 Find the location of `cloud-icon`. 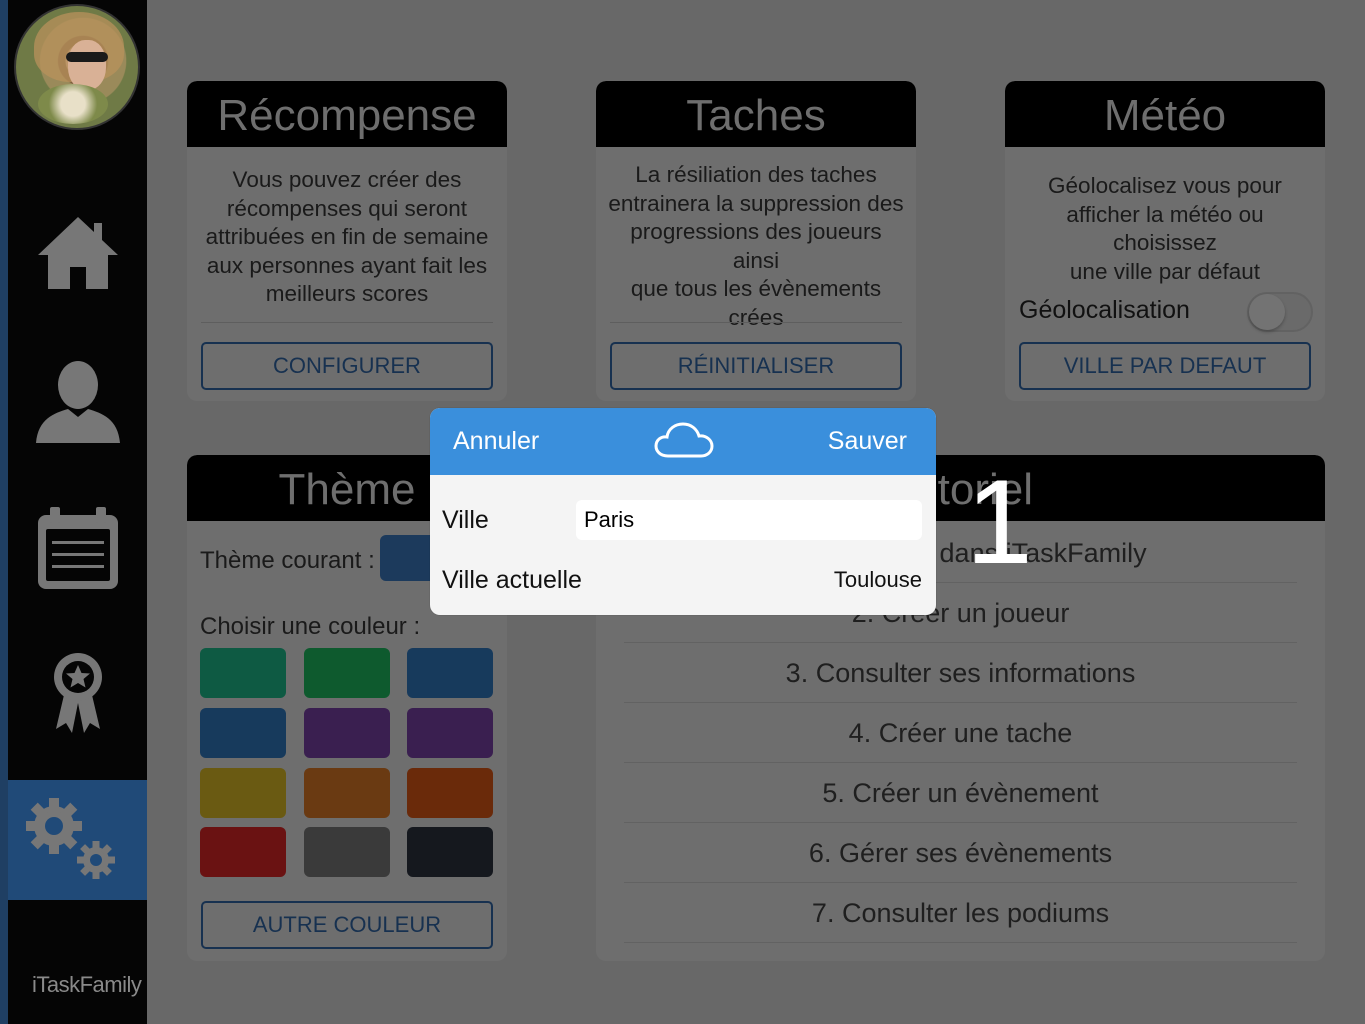

cloud-icon is located at coordinates (684, 440).